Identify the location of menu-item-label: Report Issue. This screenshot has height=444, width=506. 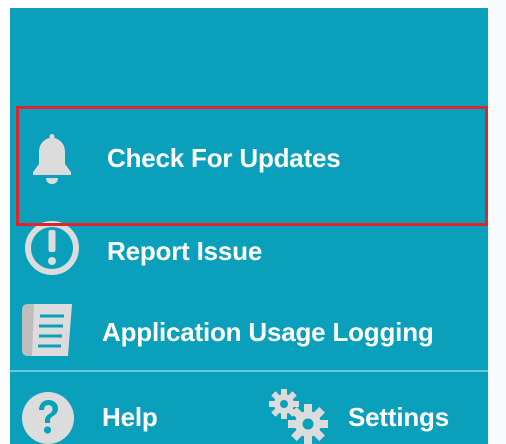
(185, 251).